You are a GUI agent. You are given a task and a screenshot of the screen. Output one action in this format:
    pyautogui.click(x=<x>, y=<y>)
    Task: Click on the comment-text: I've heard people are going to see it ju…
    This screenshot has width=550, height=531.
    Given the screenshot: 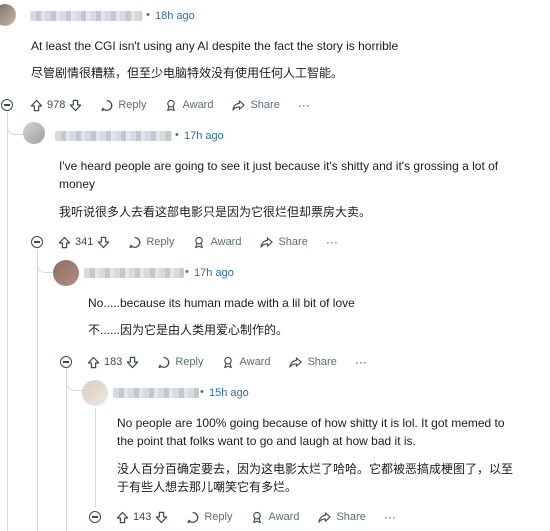 What is the action you would take?
    pyautogui.click(x=279, y=166)
    